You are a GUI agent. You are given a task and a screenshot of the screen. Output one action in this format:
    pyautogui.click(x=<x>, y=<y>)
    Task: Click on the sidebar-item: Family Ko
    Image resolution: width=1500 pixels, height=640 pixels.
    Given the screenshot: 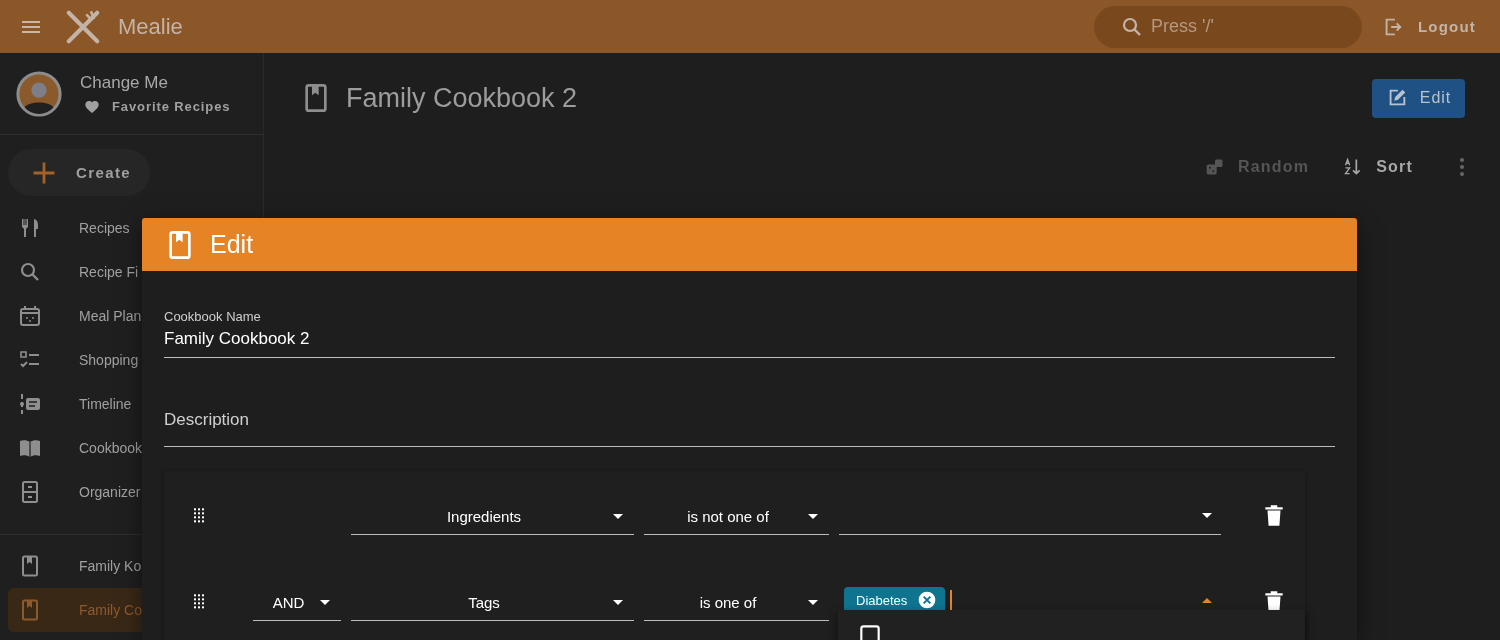 What is the action you would take?
    pyautogui.click(x=127, y=566)
    